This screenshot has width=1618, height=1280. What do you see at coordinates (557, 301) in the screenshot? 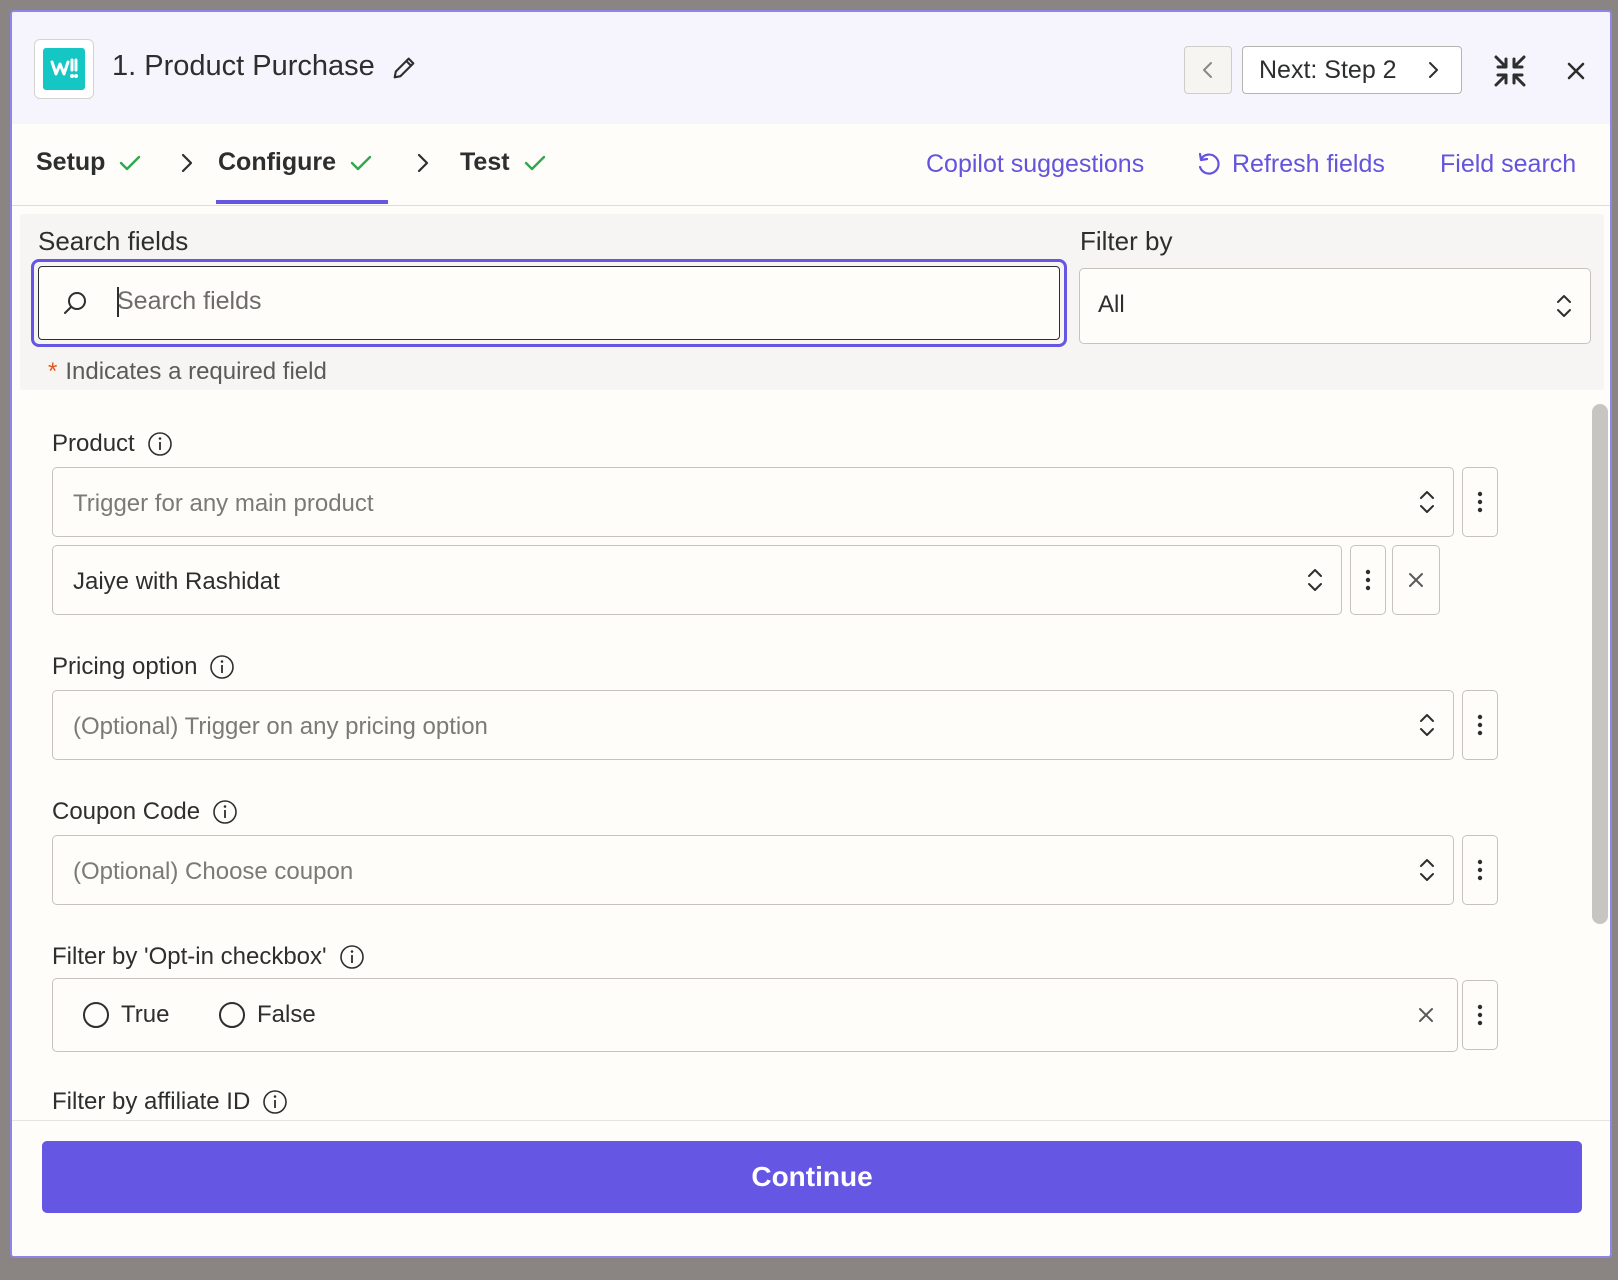
I see `search-fields-input` at bounding box center [557, 301].